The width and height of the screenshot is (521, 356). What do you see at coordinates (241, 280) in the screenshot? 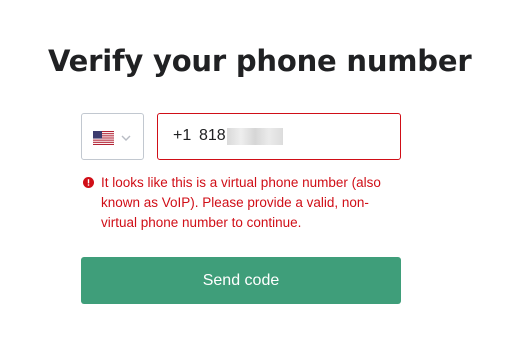
I see `send-code-button: Send code` at bounding box center [241, 280].